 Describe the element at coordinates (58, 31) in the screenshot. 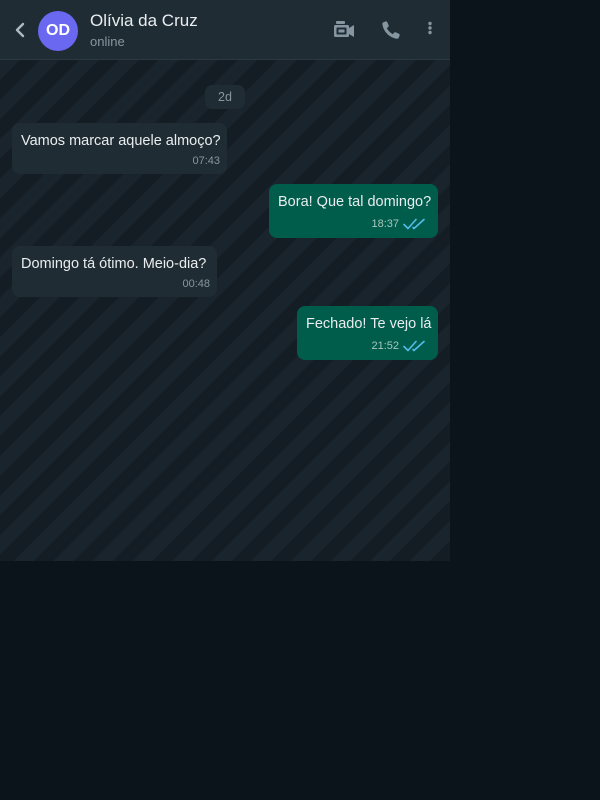

I see `avatar: OD` at that location.